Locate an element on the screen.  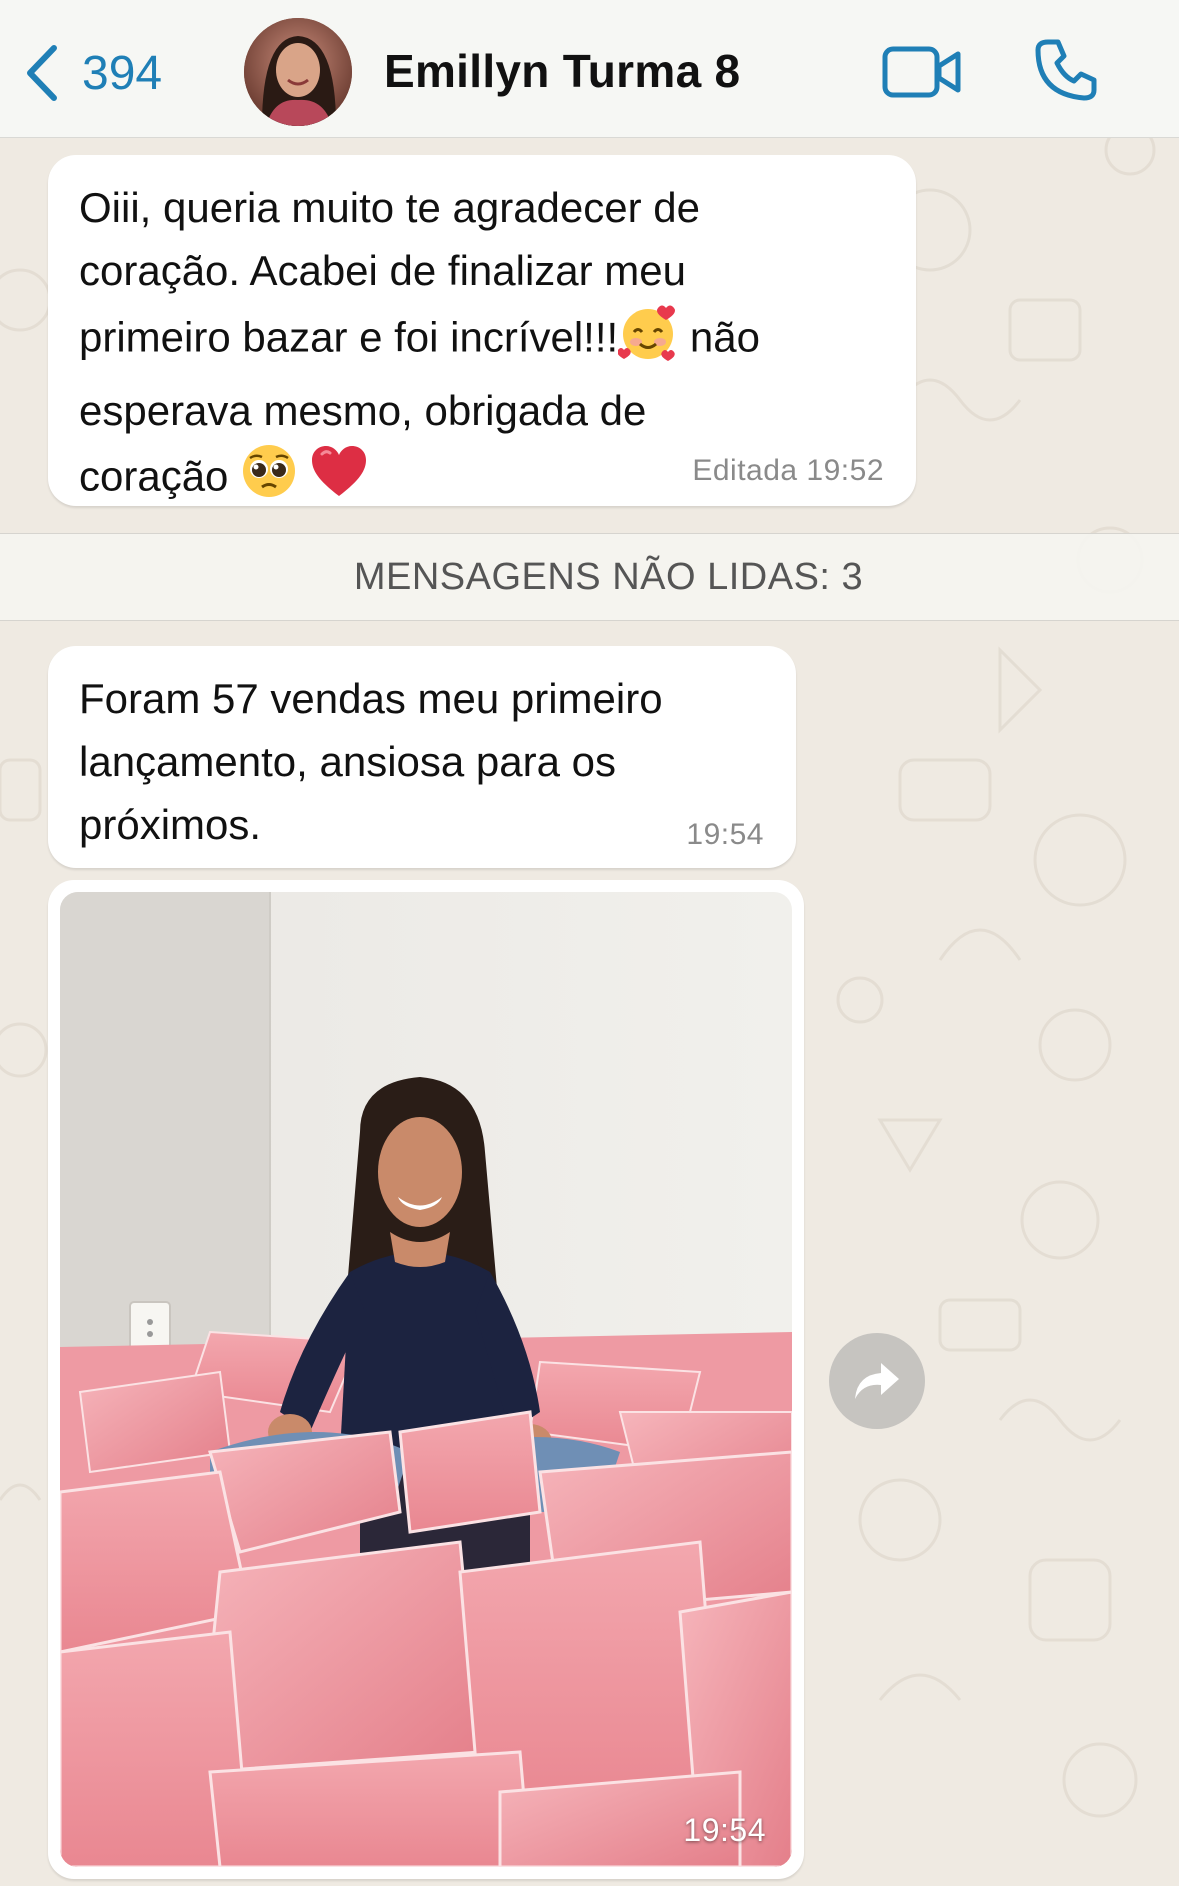
unread-count: 394 is located at coordinates (122, 73).